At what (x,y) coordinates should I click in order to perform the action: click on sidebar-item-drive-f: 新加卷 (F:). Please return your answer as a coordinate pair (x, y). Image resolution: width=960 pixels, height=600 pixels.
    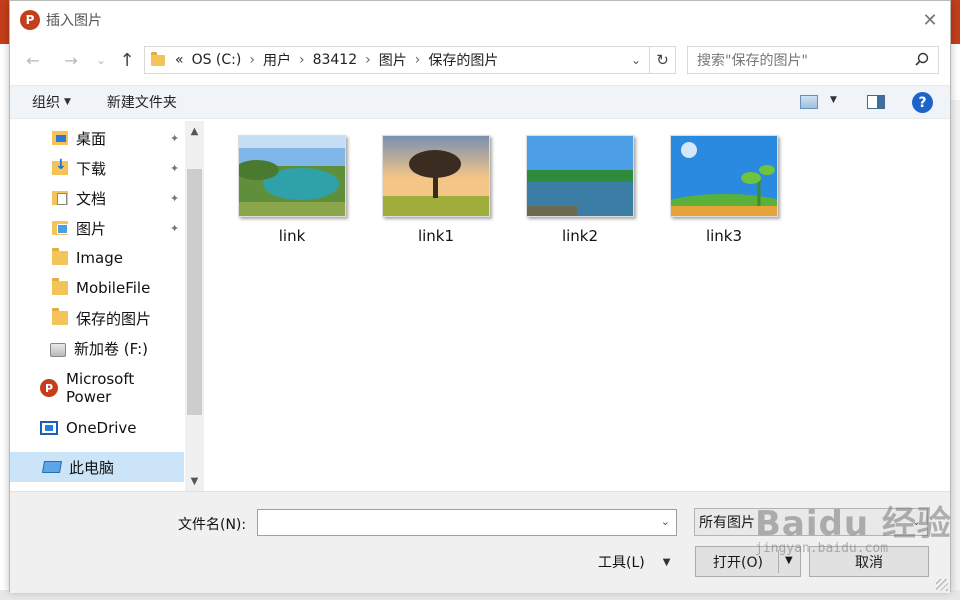
    Looking at the image, I should click on (97, 348).